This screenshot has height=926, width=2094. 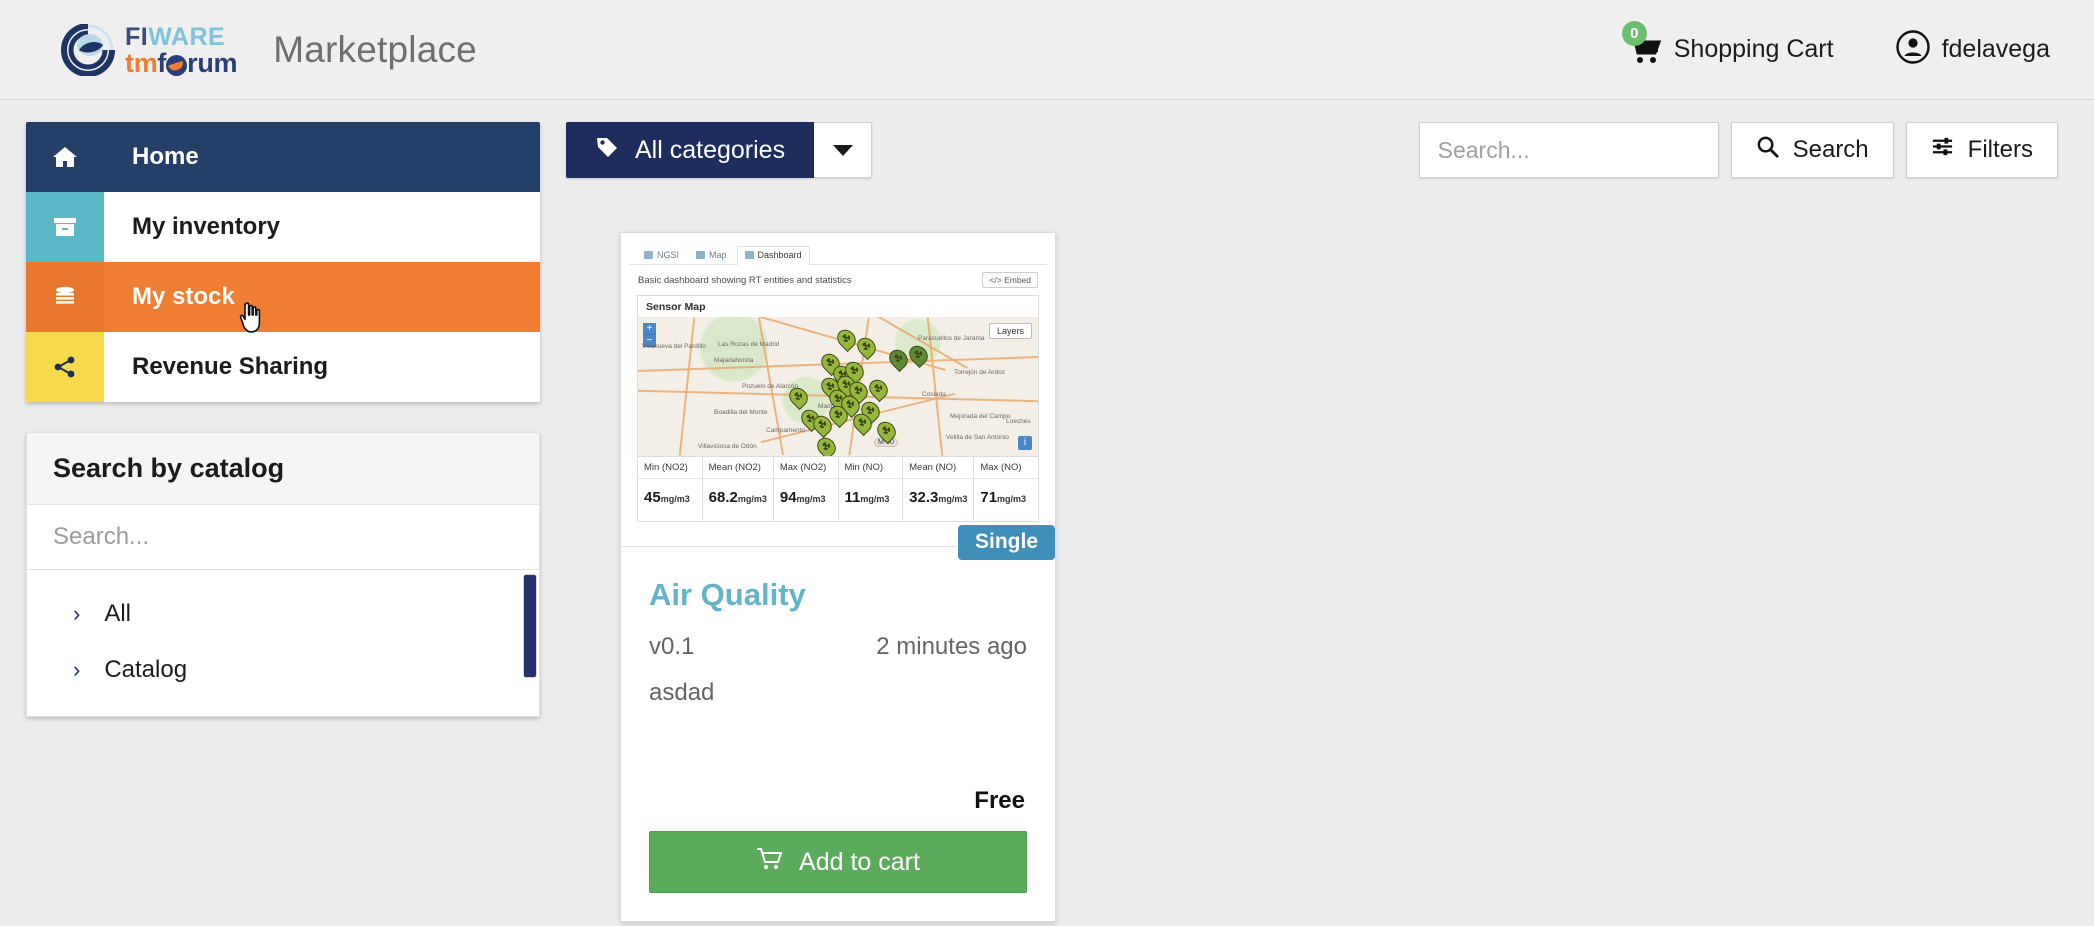 What do you see at coordinates (723, 497) in the screenshot?
I see `stat-value: 68.2` at bounding box center [723, 497].